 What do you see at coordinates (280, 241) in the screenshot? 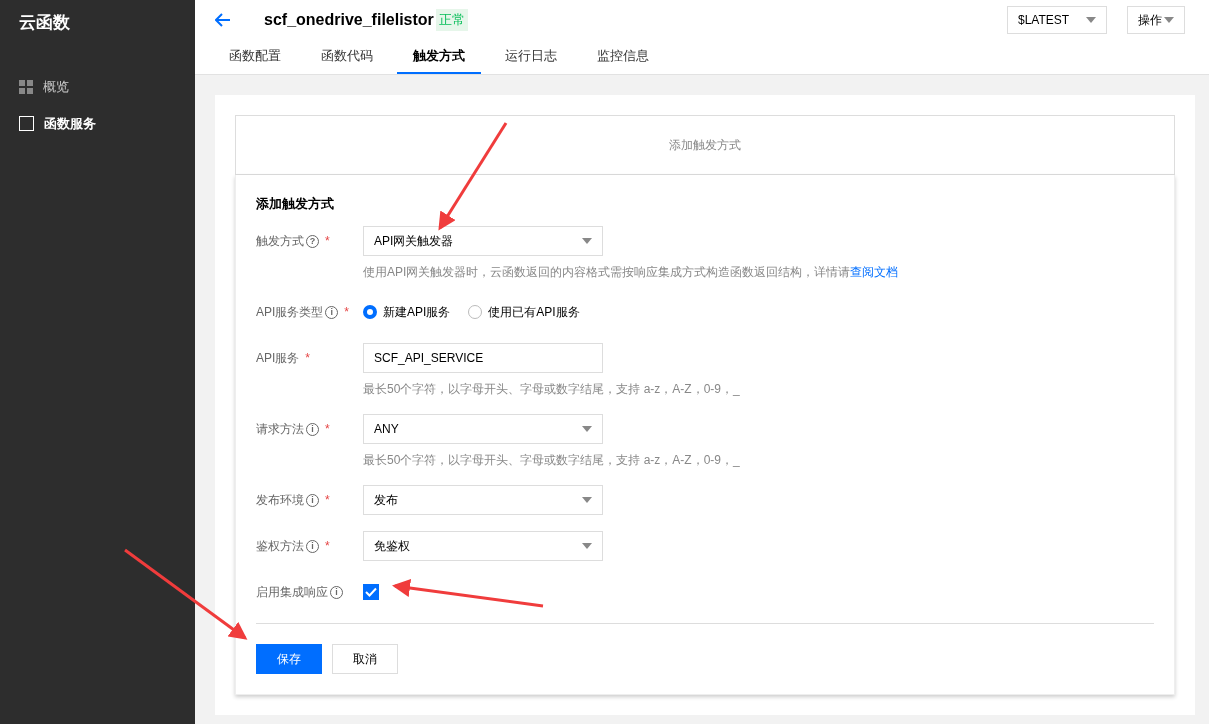
I see `field-label: 触发方式` at bounding box center [280, 241].